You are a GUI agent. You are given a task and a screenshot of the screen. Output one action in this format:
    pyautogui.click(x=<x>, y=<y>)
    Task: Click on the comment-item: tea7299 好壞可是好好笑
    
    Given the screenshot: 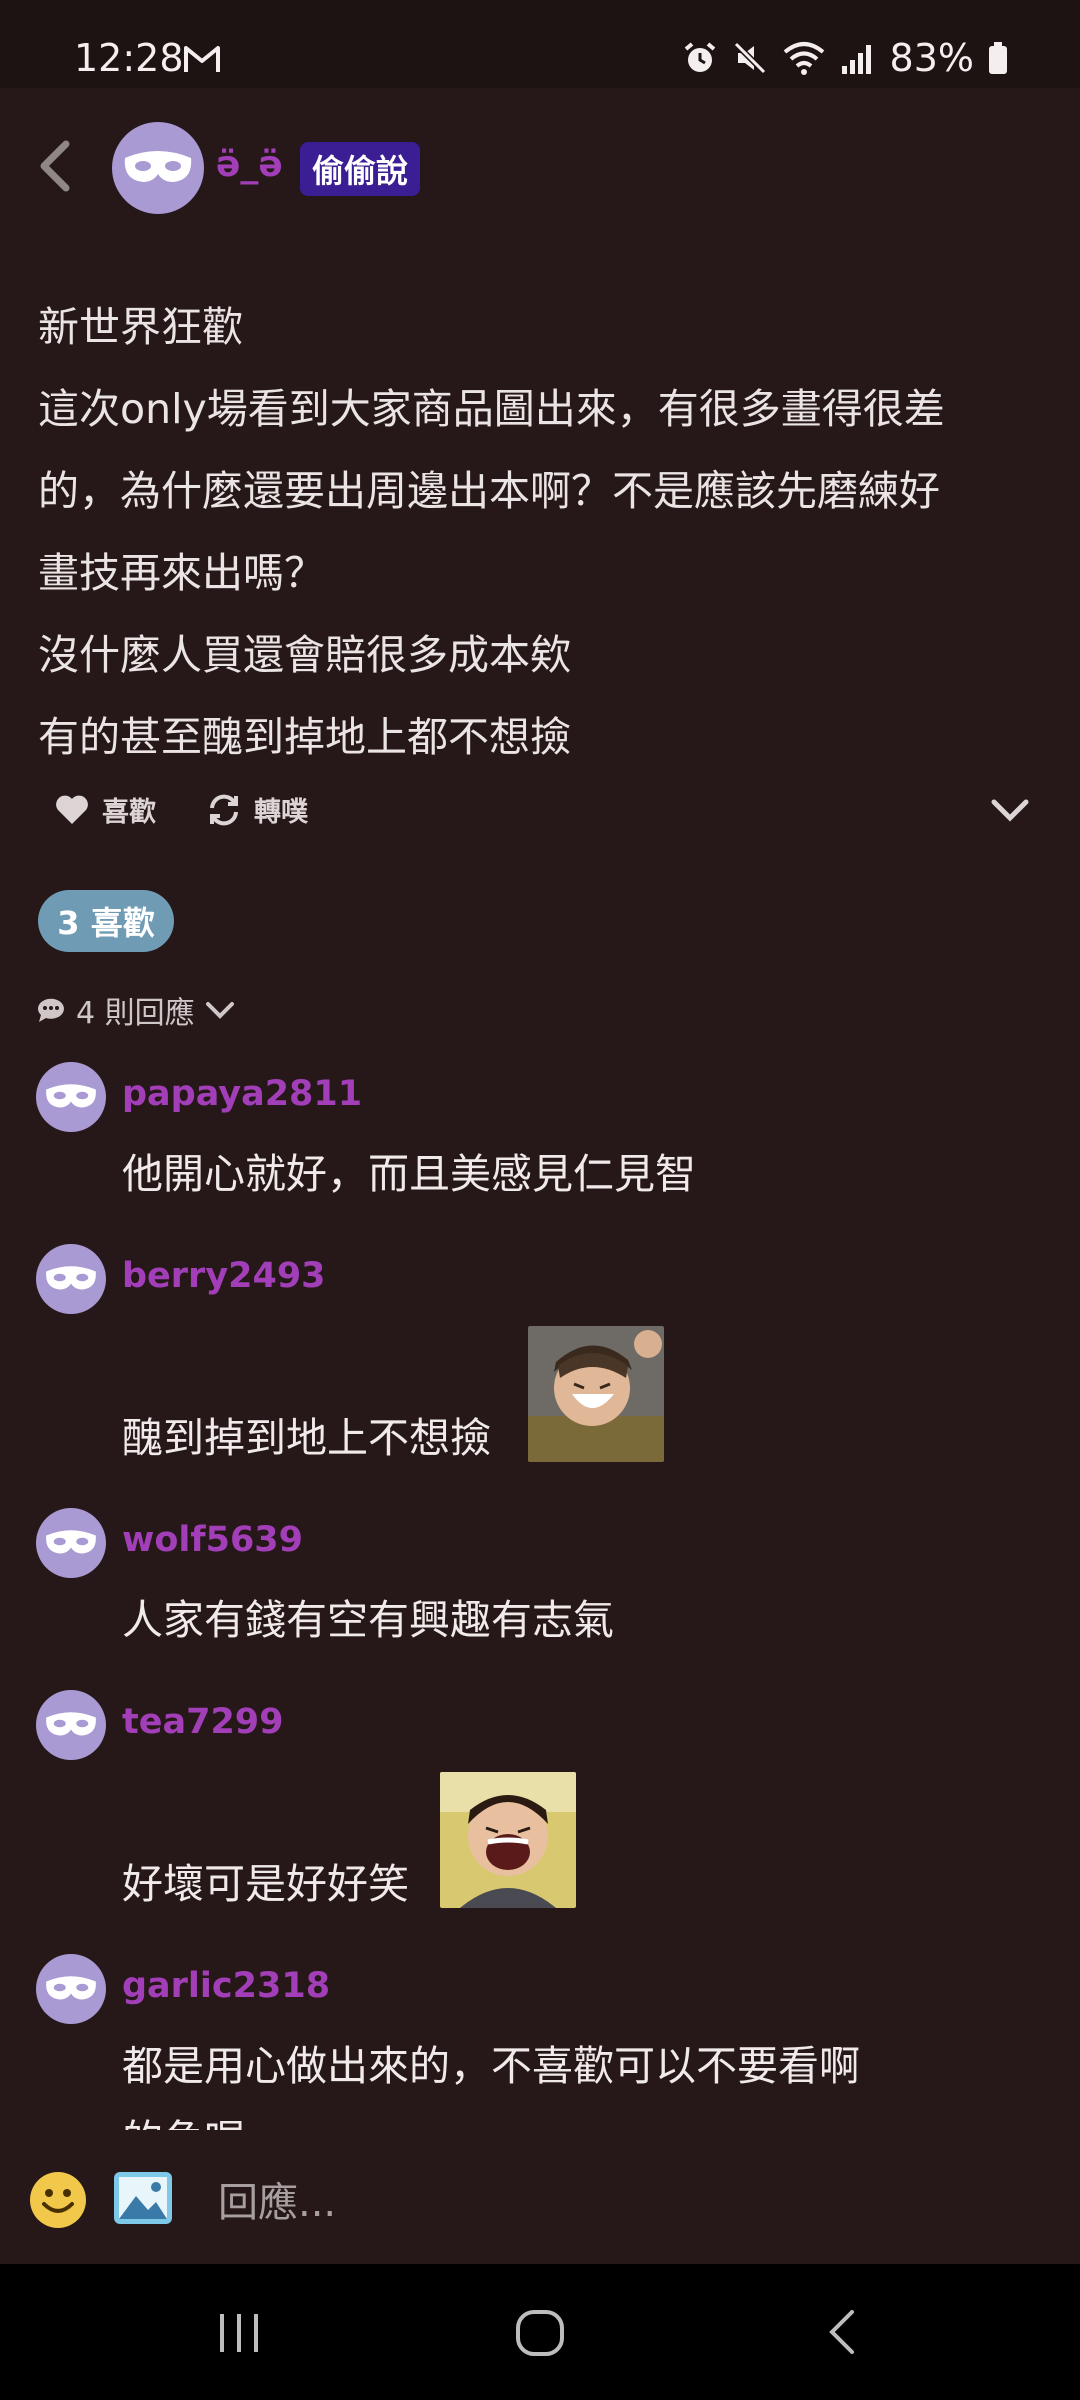 What is the action you would take?
    pyautogui.click(x=536, y=1800)
    